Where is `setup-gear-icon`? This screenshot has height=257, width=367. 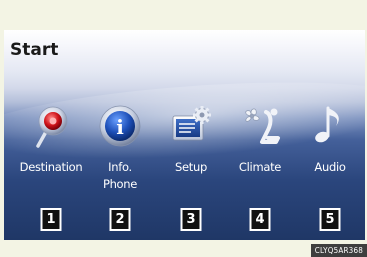
setup-gear-icon is located at coordinates (191, 123).